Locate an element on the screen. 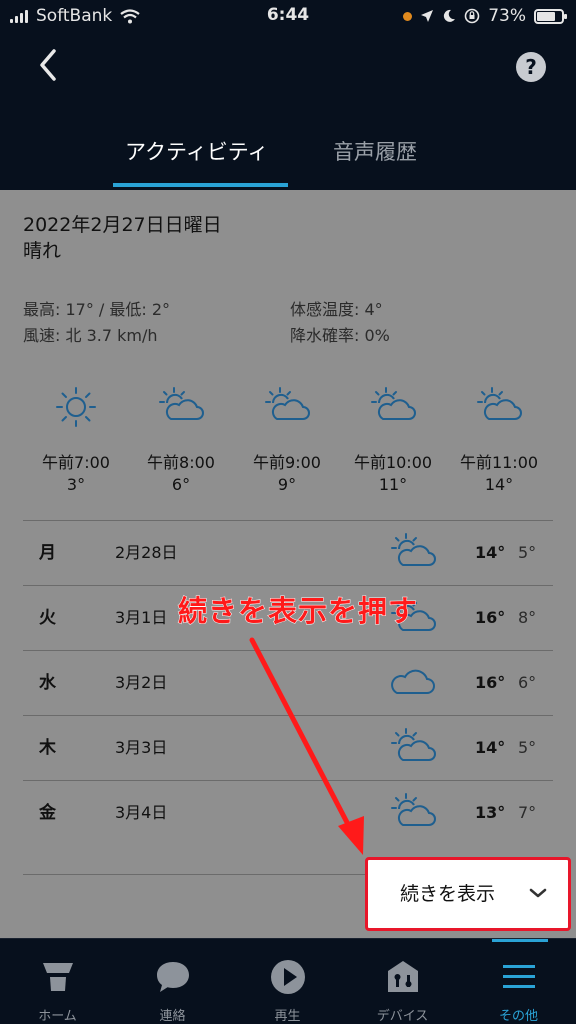  day-date: 3月3日 is located at coordinates (141, 747).